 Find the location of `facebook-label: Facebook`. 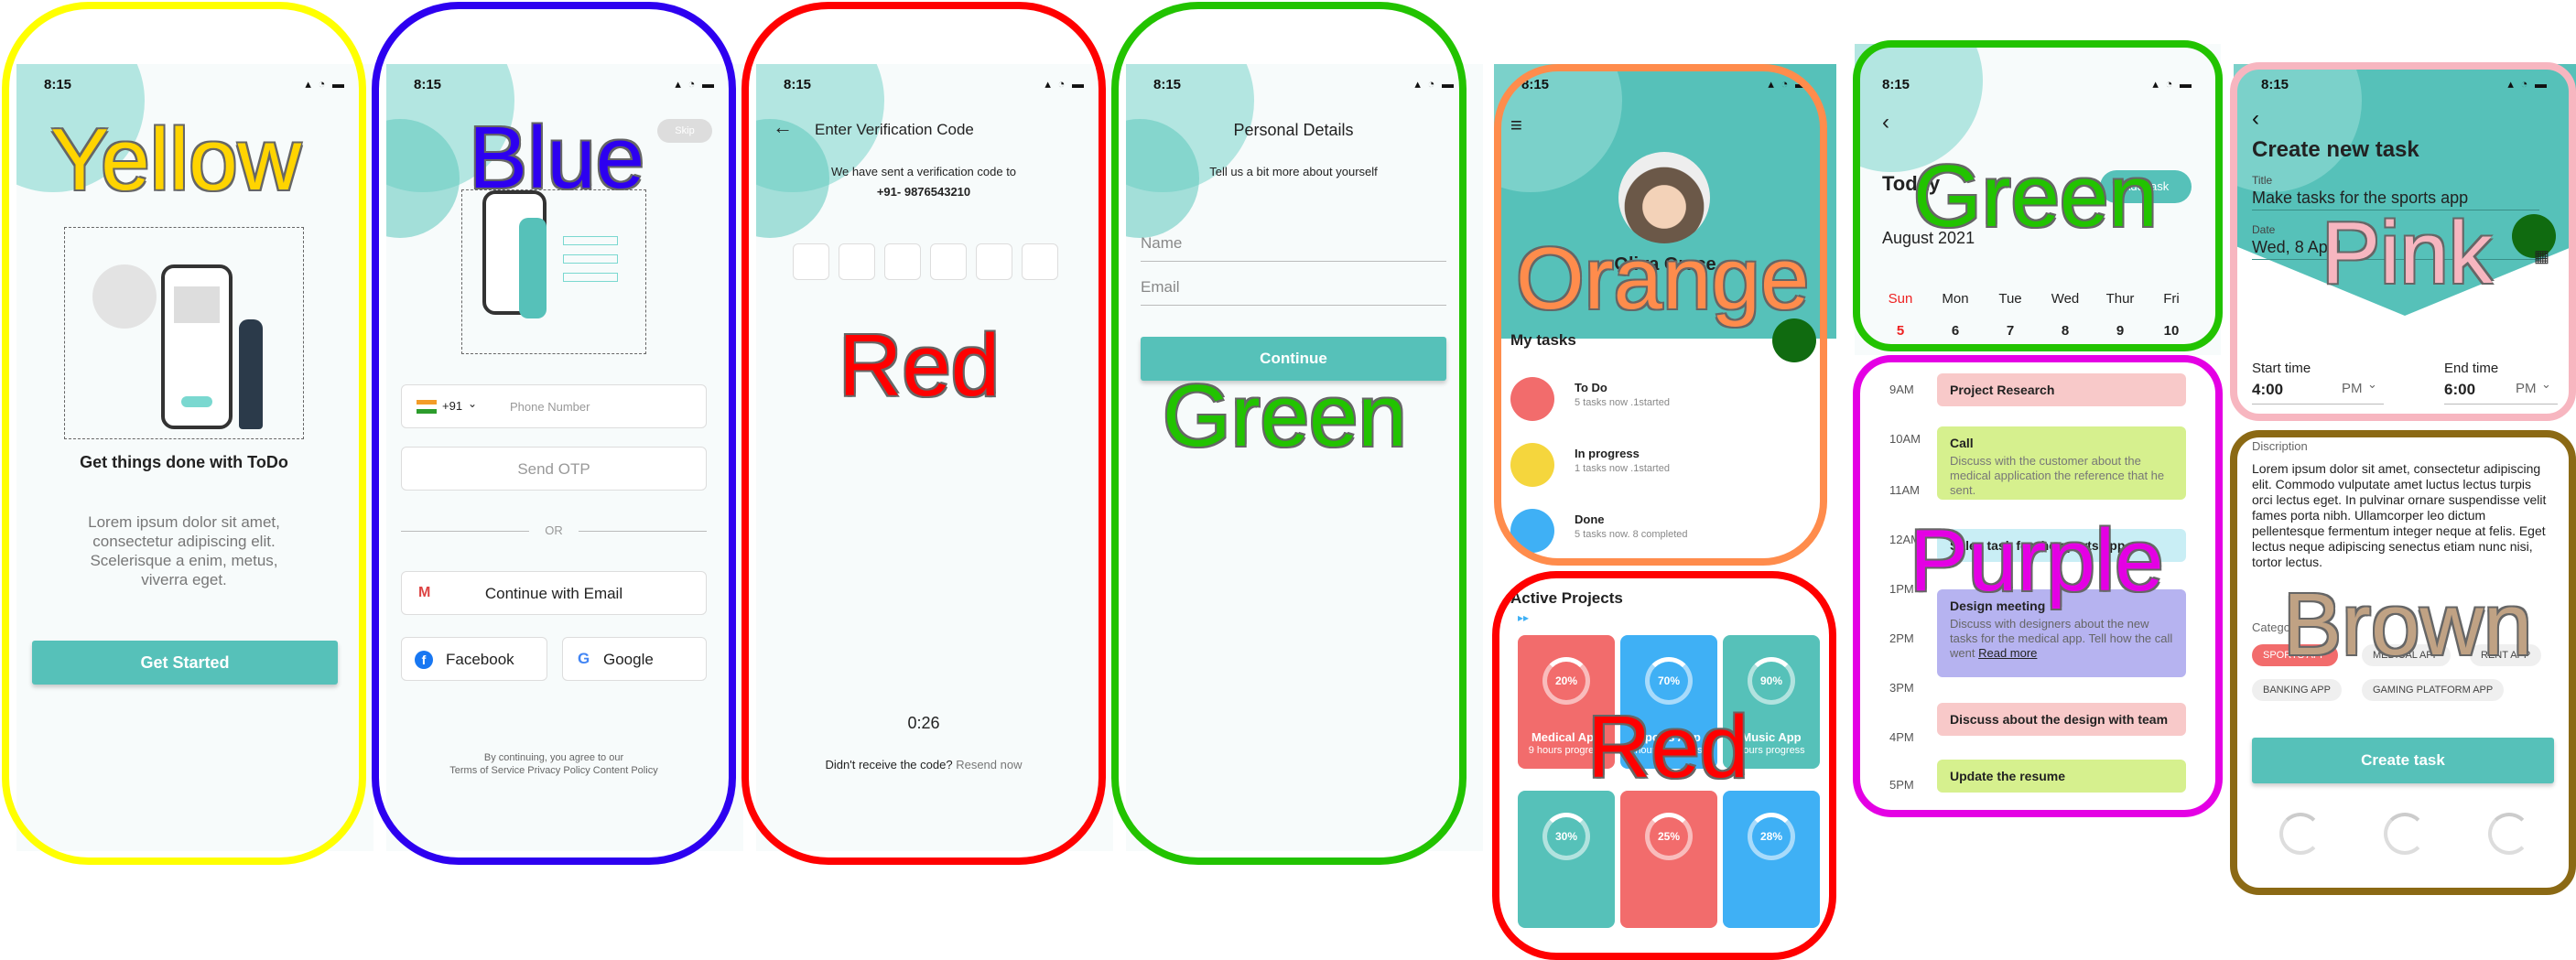

facebook-label: Facebook is located at coordinates (480, 659).